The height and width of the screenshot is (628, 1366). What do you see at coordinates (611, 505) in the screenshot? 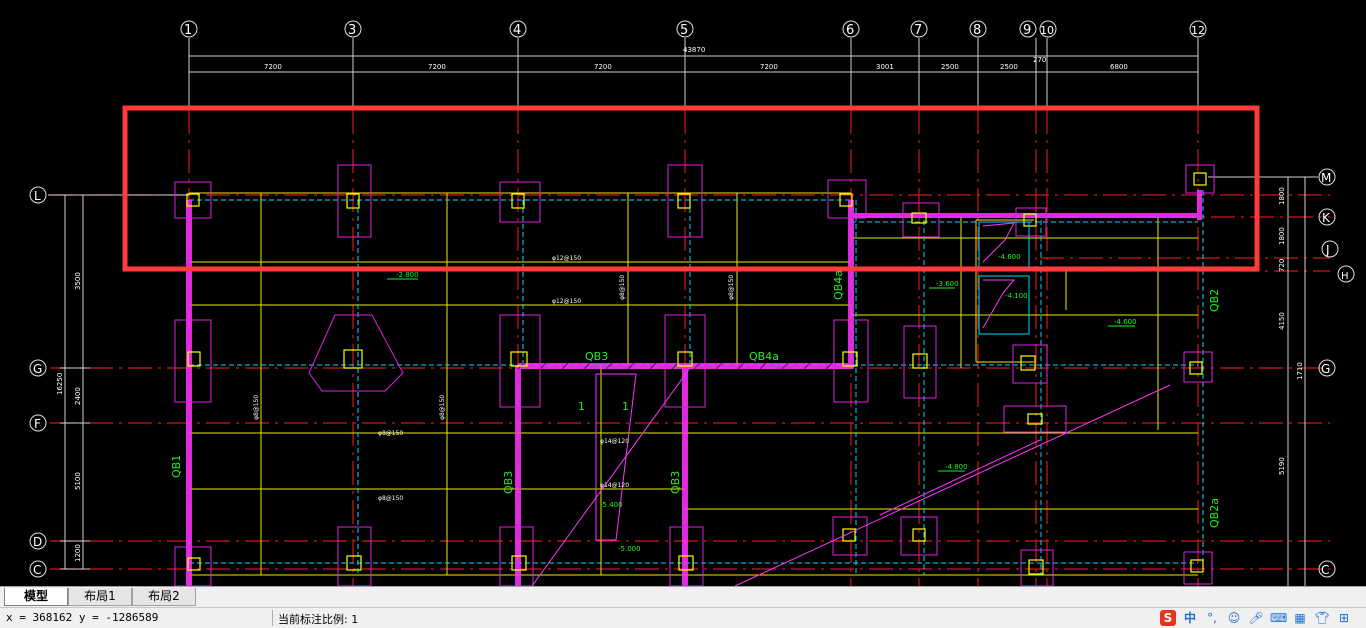
I see `elevation: -5.400` at bounding box center [611, 505].